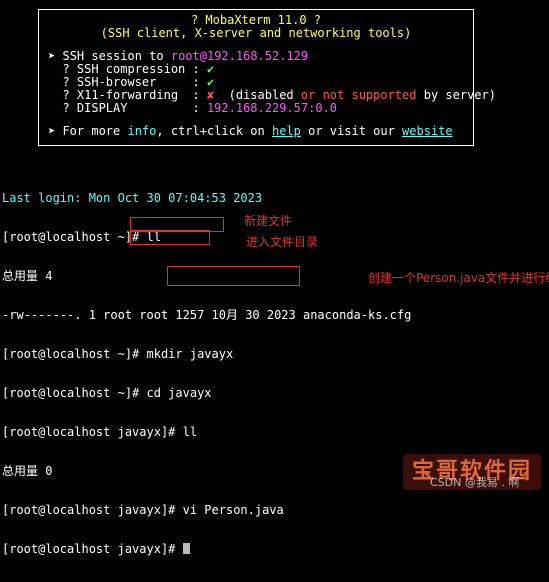  What do you see at coordinates (186, 548) in the screenshot?
I see `text-cursor` at bounding box center [186, 548].